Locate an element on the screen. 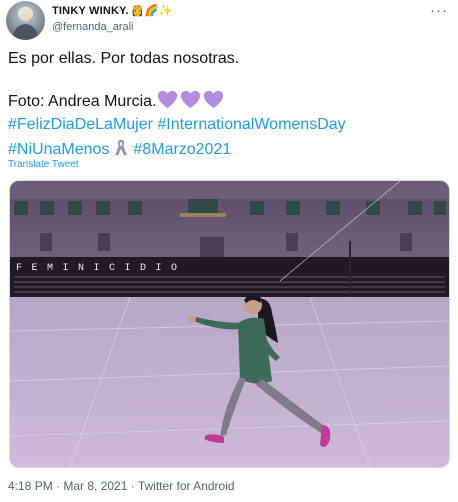 The image size is (458, 502). tweet-text-line-4: #NiUnaMenos #8Marzo2021 is located at coordinates (119, 149).